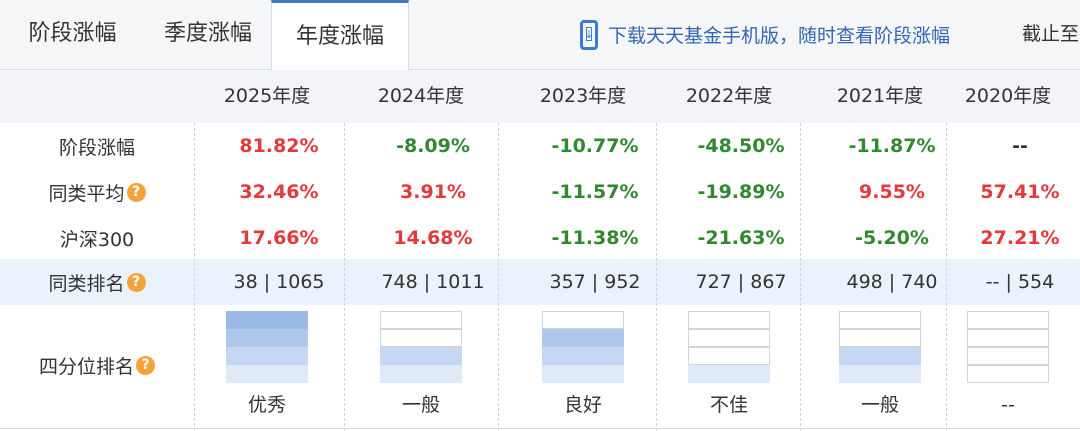 The width and height of the screenshot is (1080, 431). Describe the element at coordinates (1020, 146) in the screenshot. I see `return-value-cell: --` at that location.